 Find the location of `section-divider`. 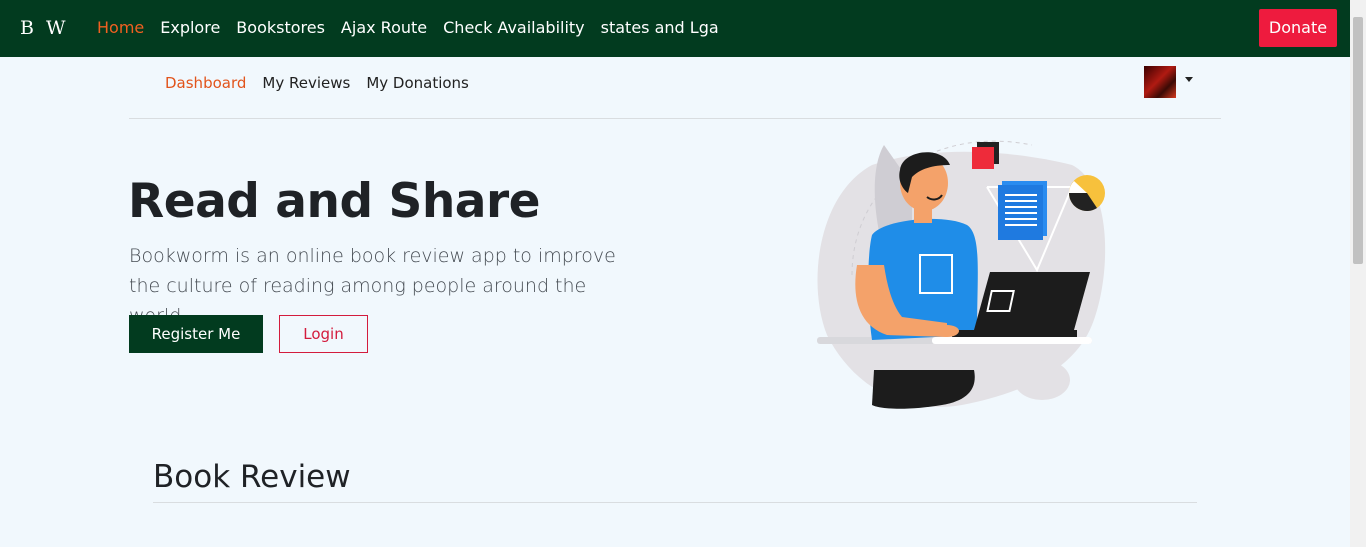

section-divider is located at coordinates (675, 502).